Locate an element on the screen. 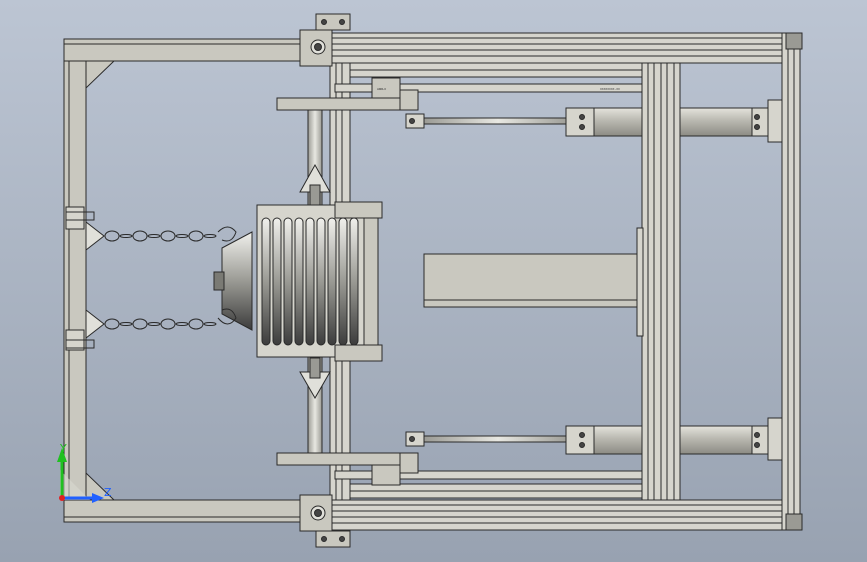  axis-y-label: Y is located at coordinates (63, 448).